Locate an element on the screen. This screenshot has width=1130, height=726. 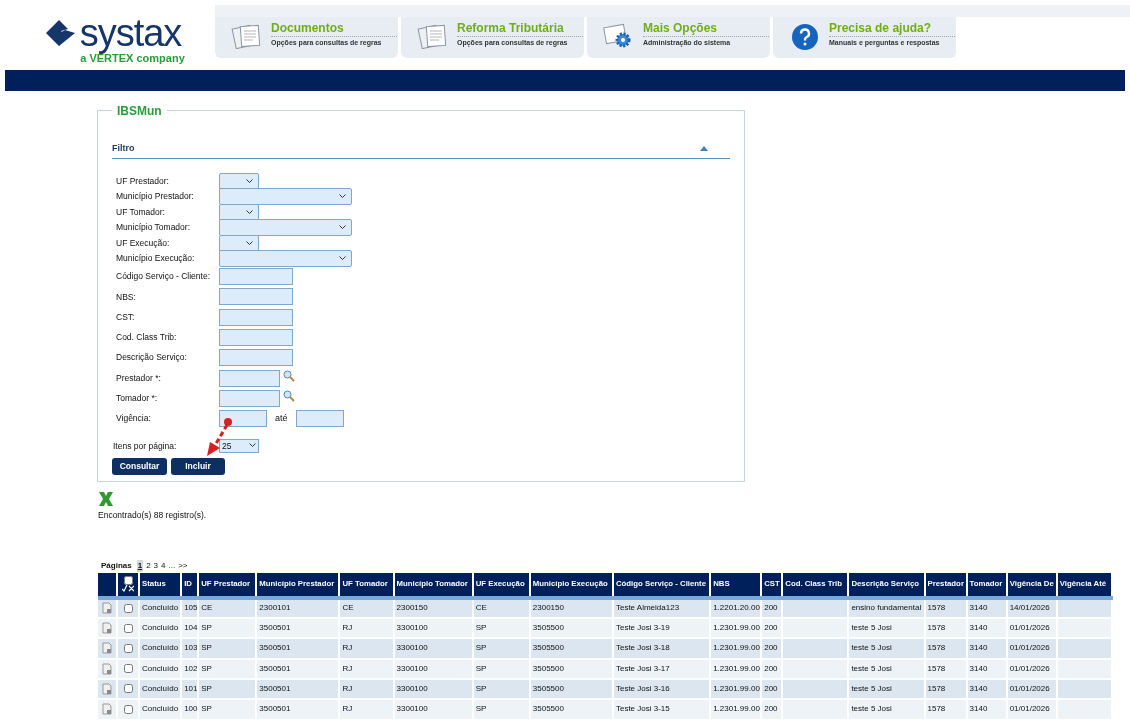
field-label: CST: is located at coordinates (126, 317).